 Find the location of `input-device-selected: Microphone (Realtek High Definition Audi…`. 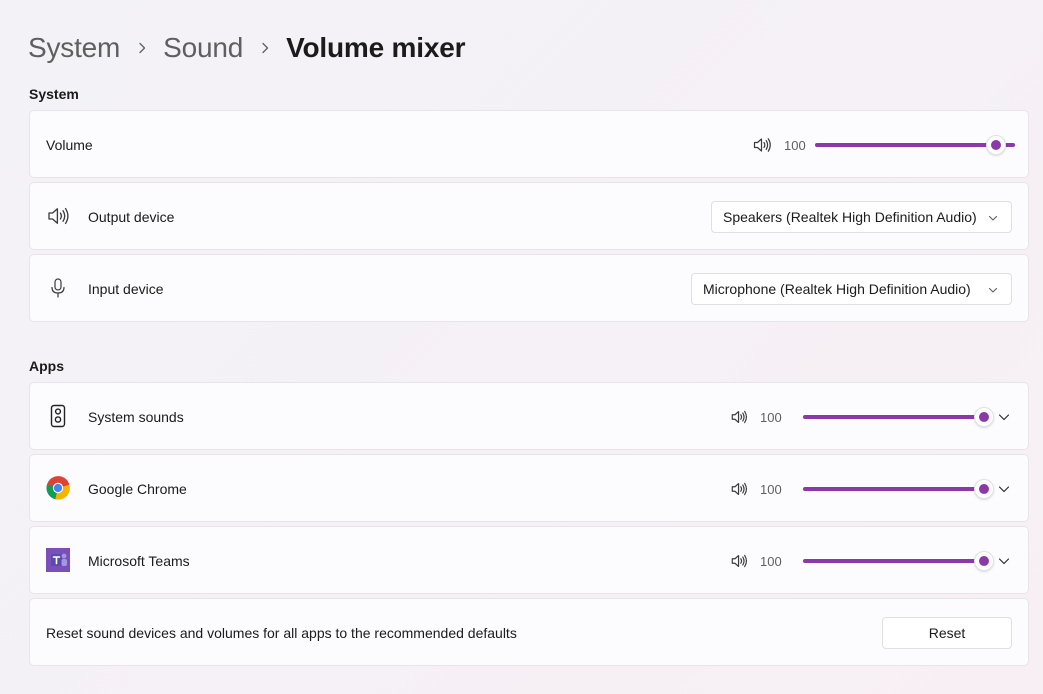

input-device-selected: Microphone (Realtek High Definition Audi… is located at coordinates (837, 289).